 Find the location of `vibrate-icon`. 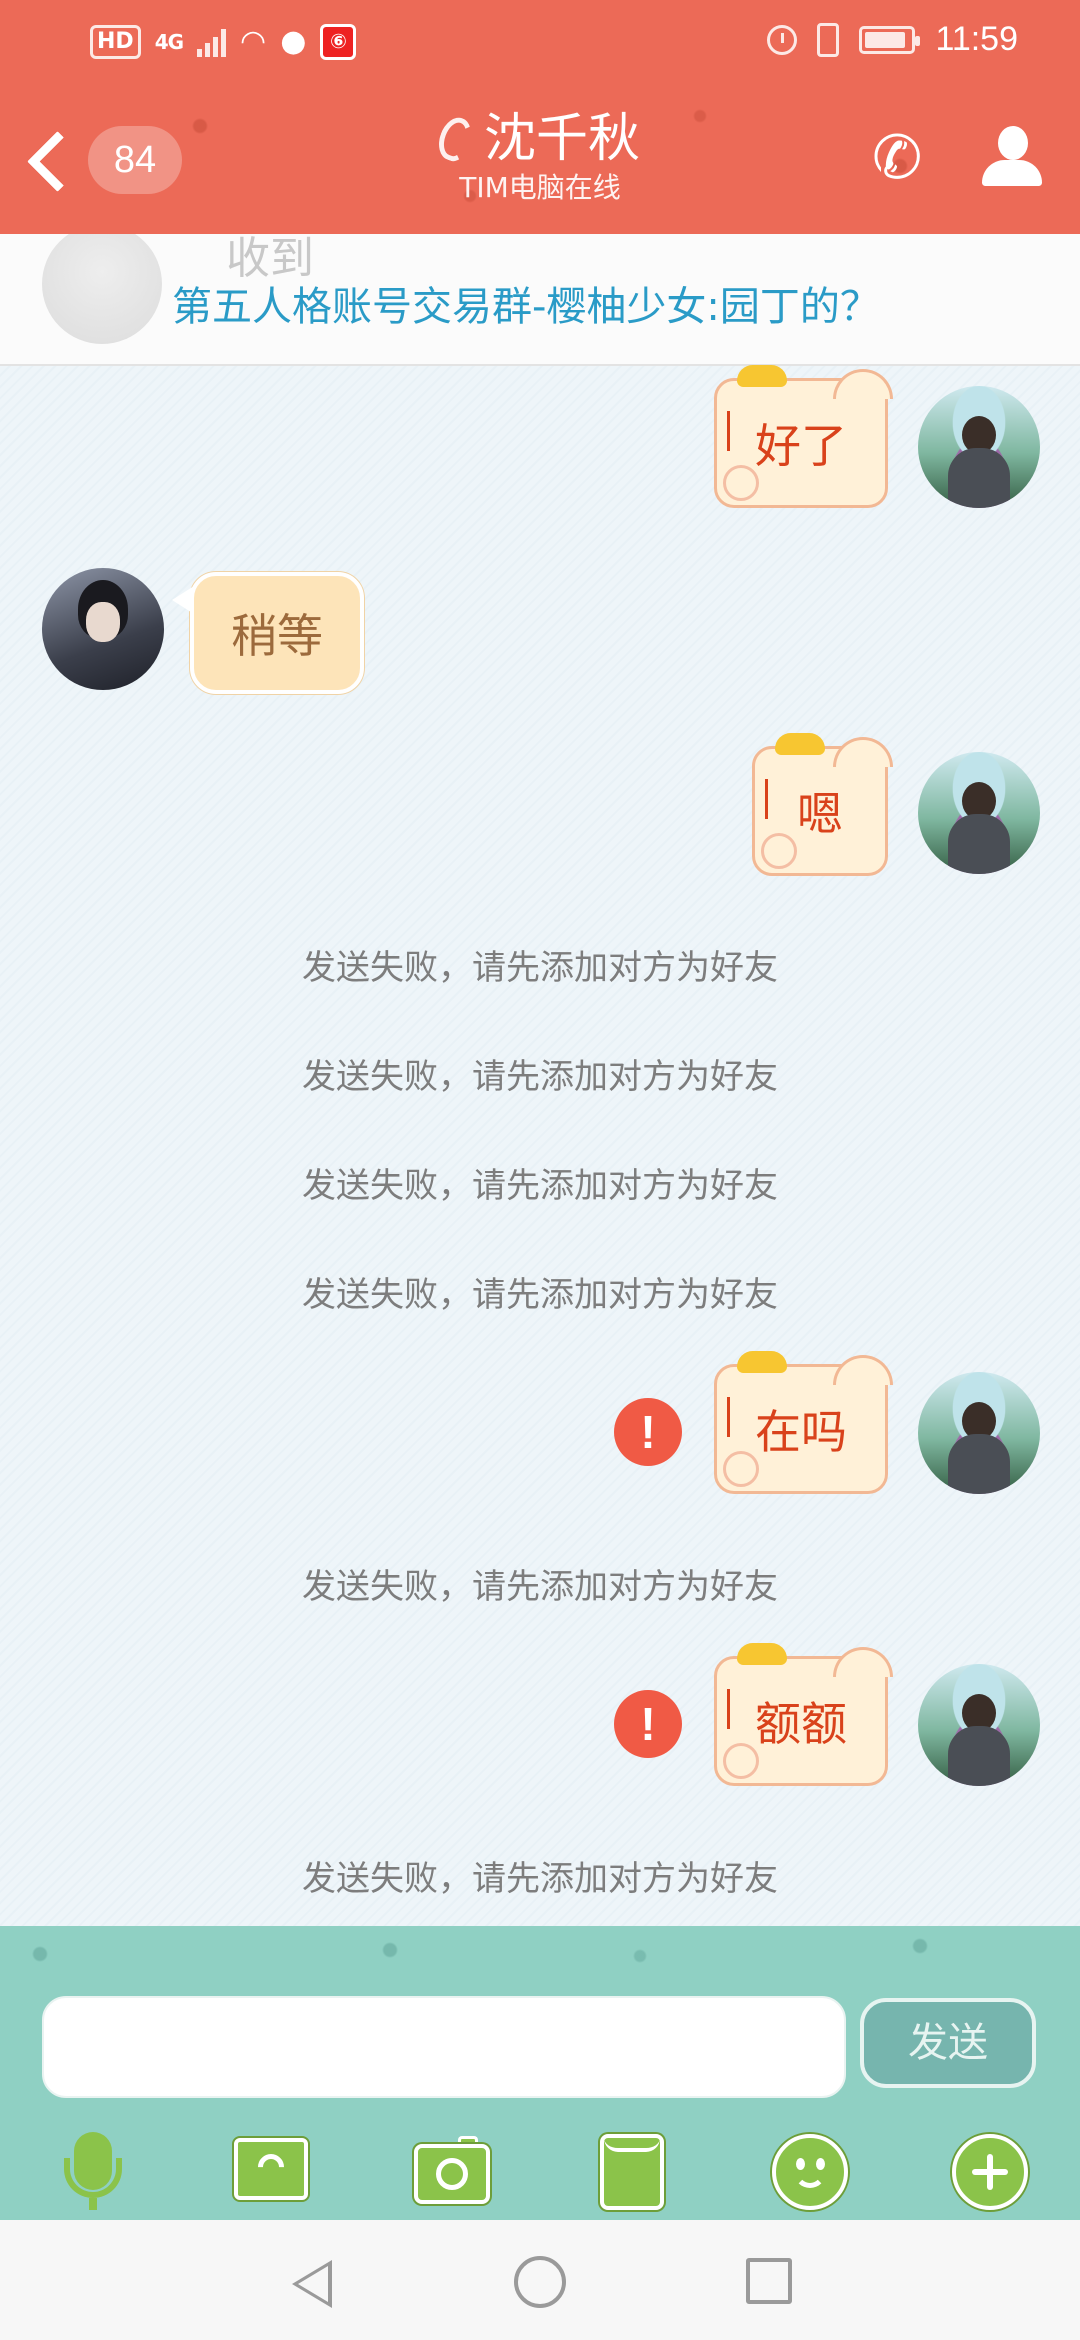

vibrate-icon is located at coordinates (828, 39).